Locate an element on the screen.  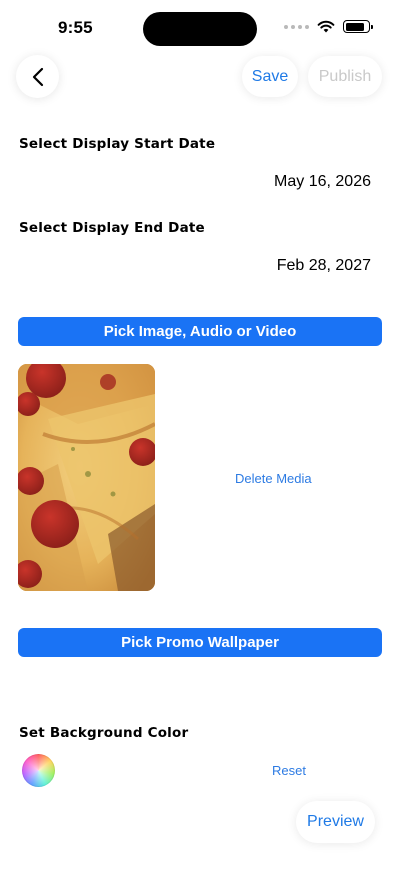
end-date-label: Select Display End Date is located at coordinates (112, 228).